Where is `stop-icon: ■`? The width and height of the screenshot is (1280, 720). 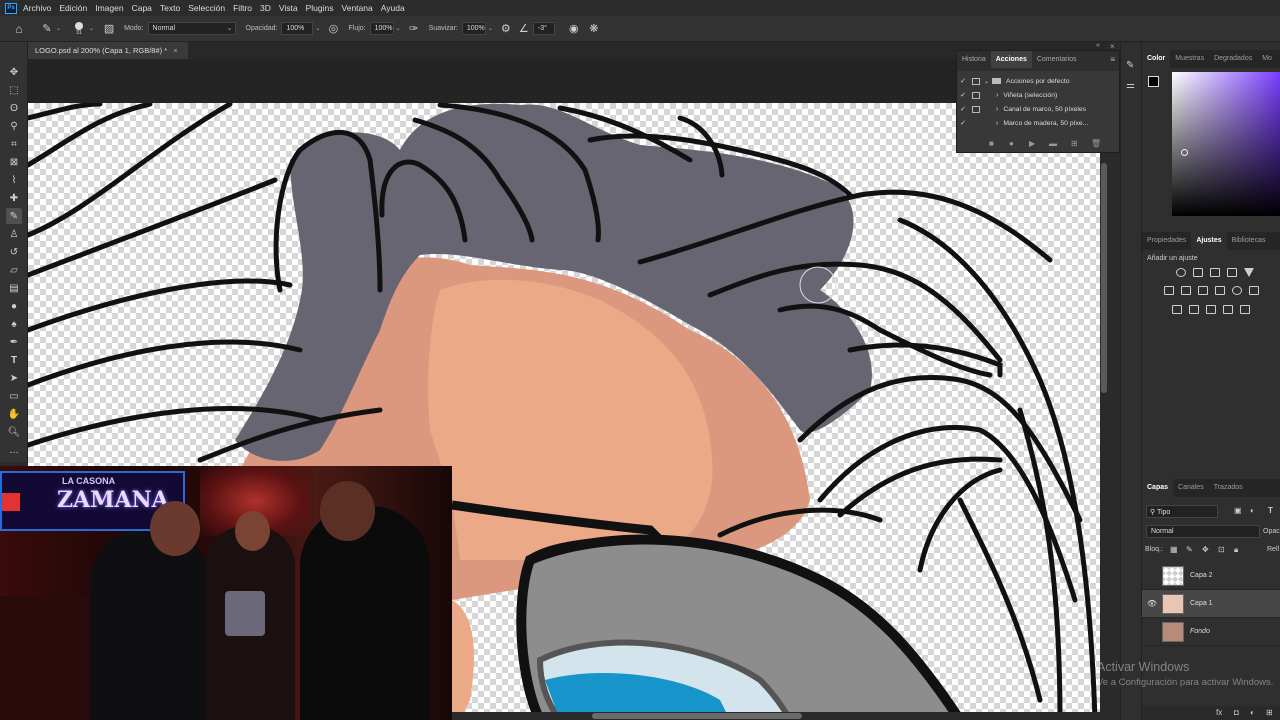
stop-icon: ■ is located at coordinates (991, 143).